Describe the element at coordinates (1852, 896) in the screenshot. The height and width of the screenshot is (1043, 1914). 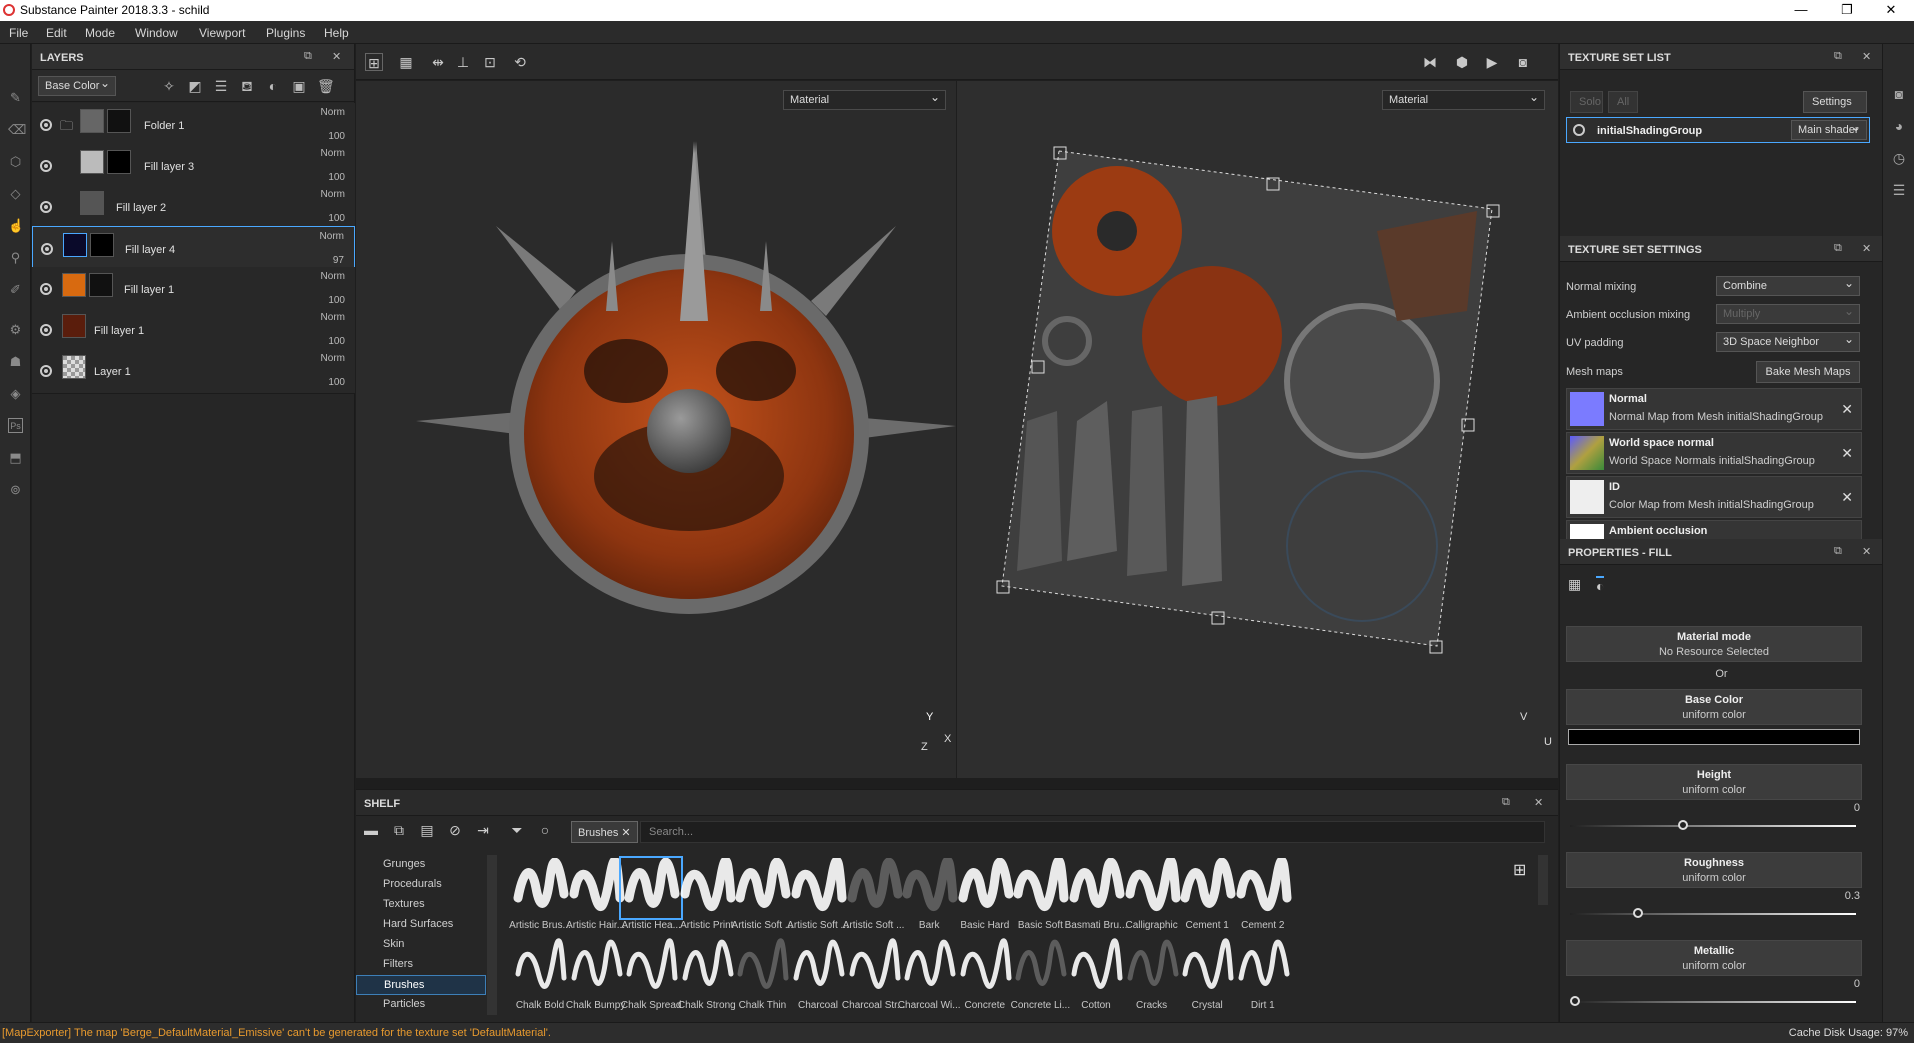
I see `roughness-value: 0.3` at that location.